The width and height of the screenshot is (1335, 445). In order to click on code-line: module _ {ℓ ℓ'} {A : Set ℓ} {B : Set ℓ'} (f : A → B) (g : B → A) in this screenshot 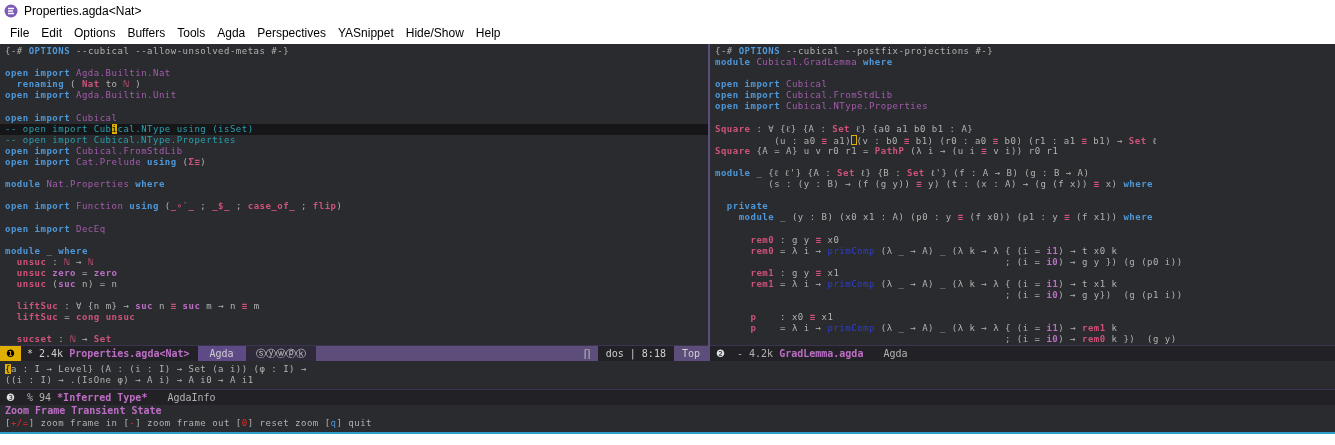, I will do `click(902, 174)`.